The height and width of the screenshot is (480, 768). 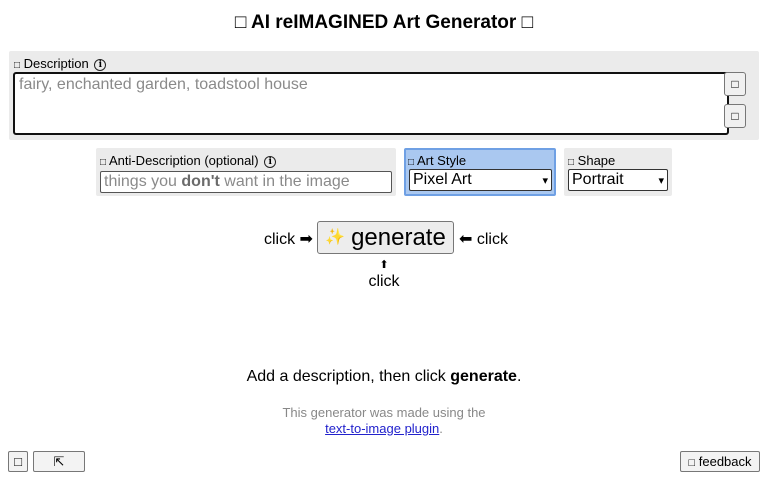 What do you see at coordinates (240, 22) in the screenshot?
I see `title-left-icon: □` at bounding box center [240, 22].